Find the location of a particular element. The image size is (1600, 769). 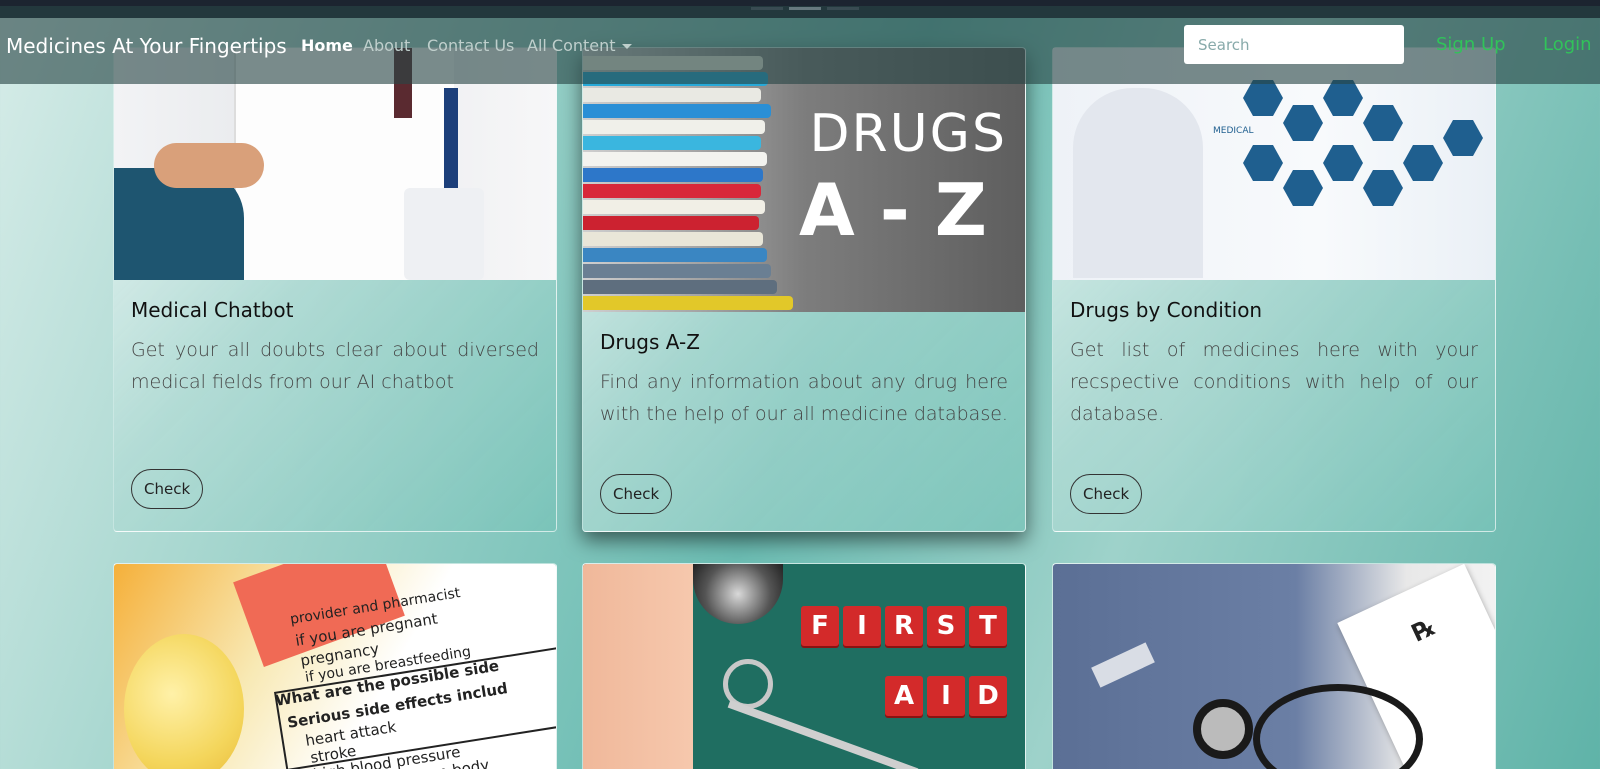

tile-letter: T is located at coordinates (988, 626).